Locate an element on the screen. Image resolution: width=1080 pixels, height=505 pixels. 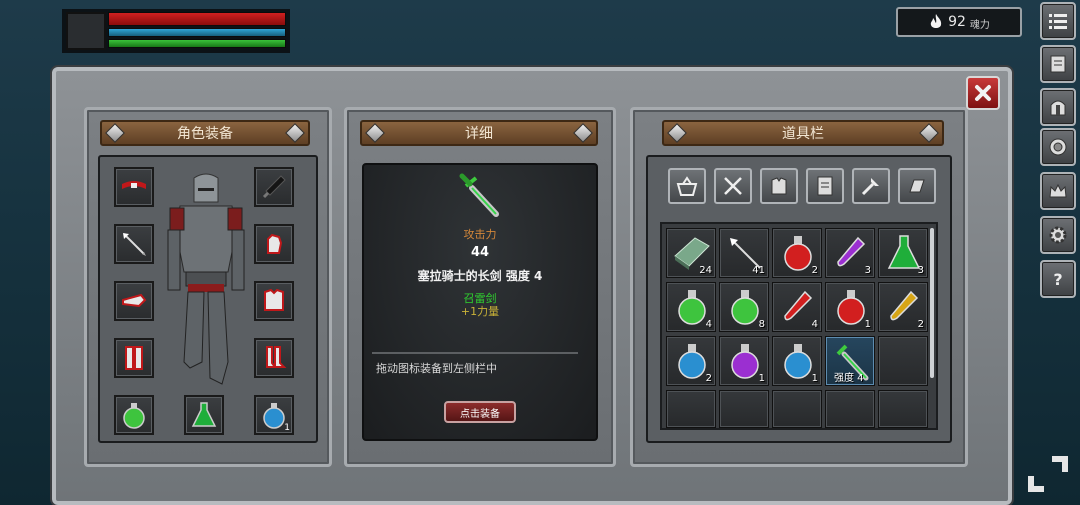
leg-armor-icon is located at coordinates (134, 358).